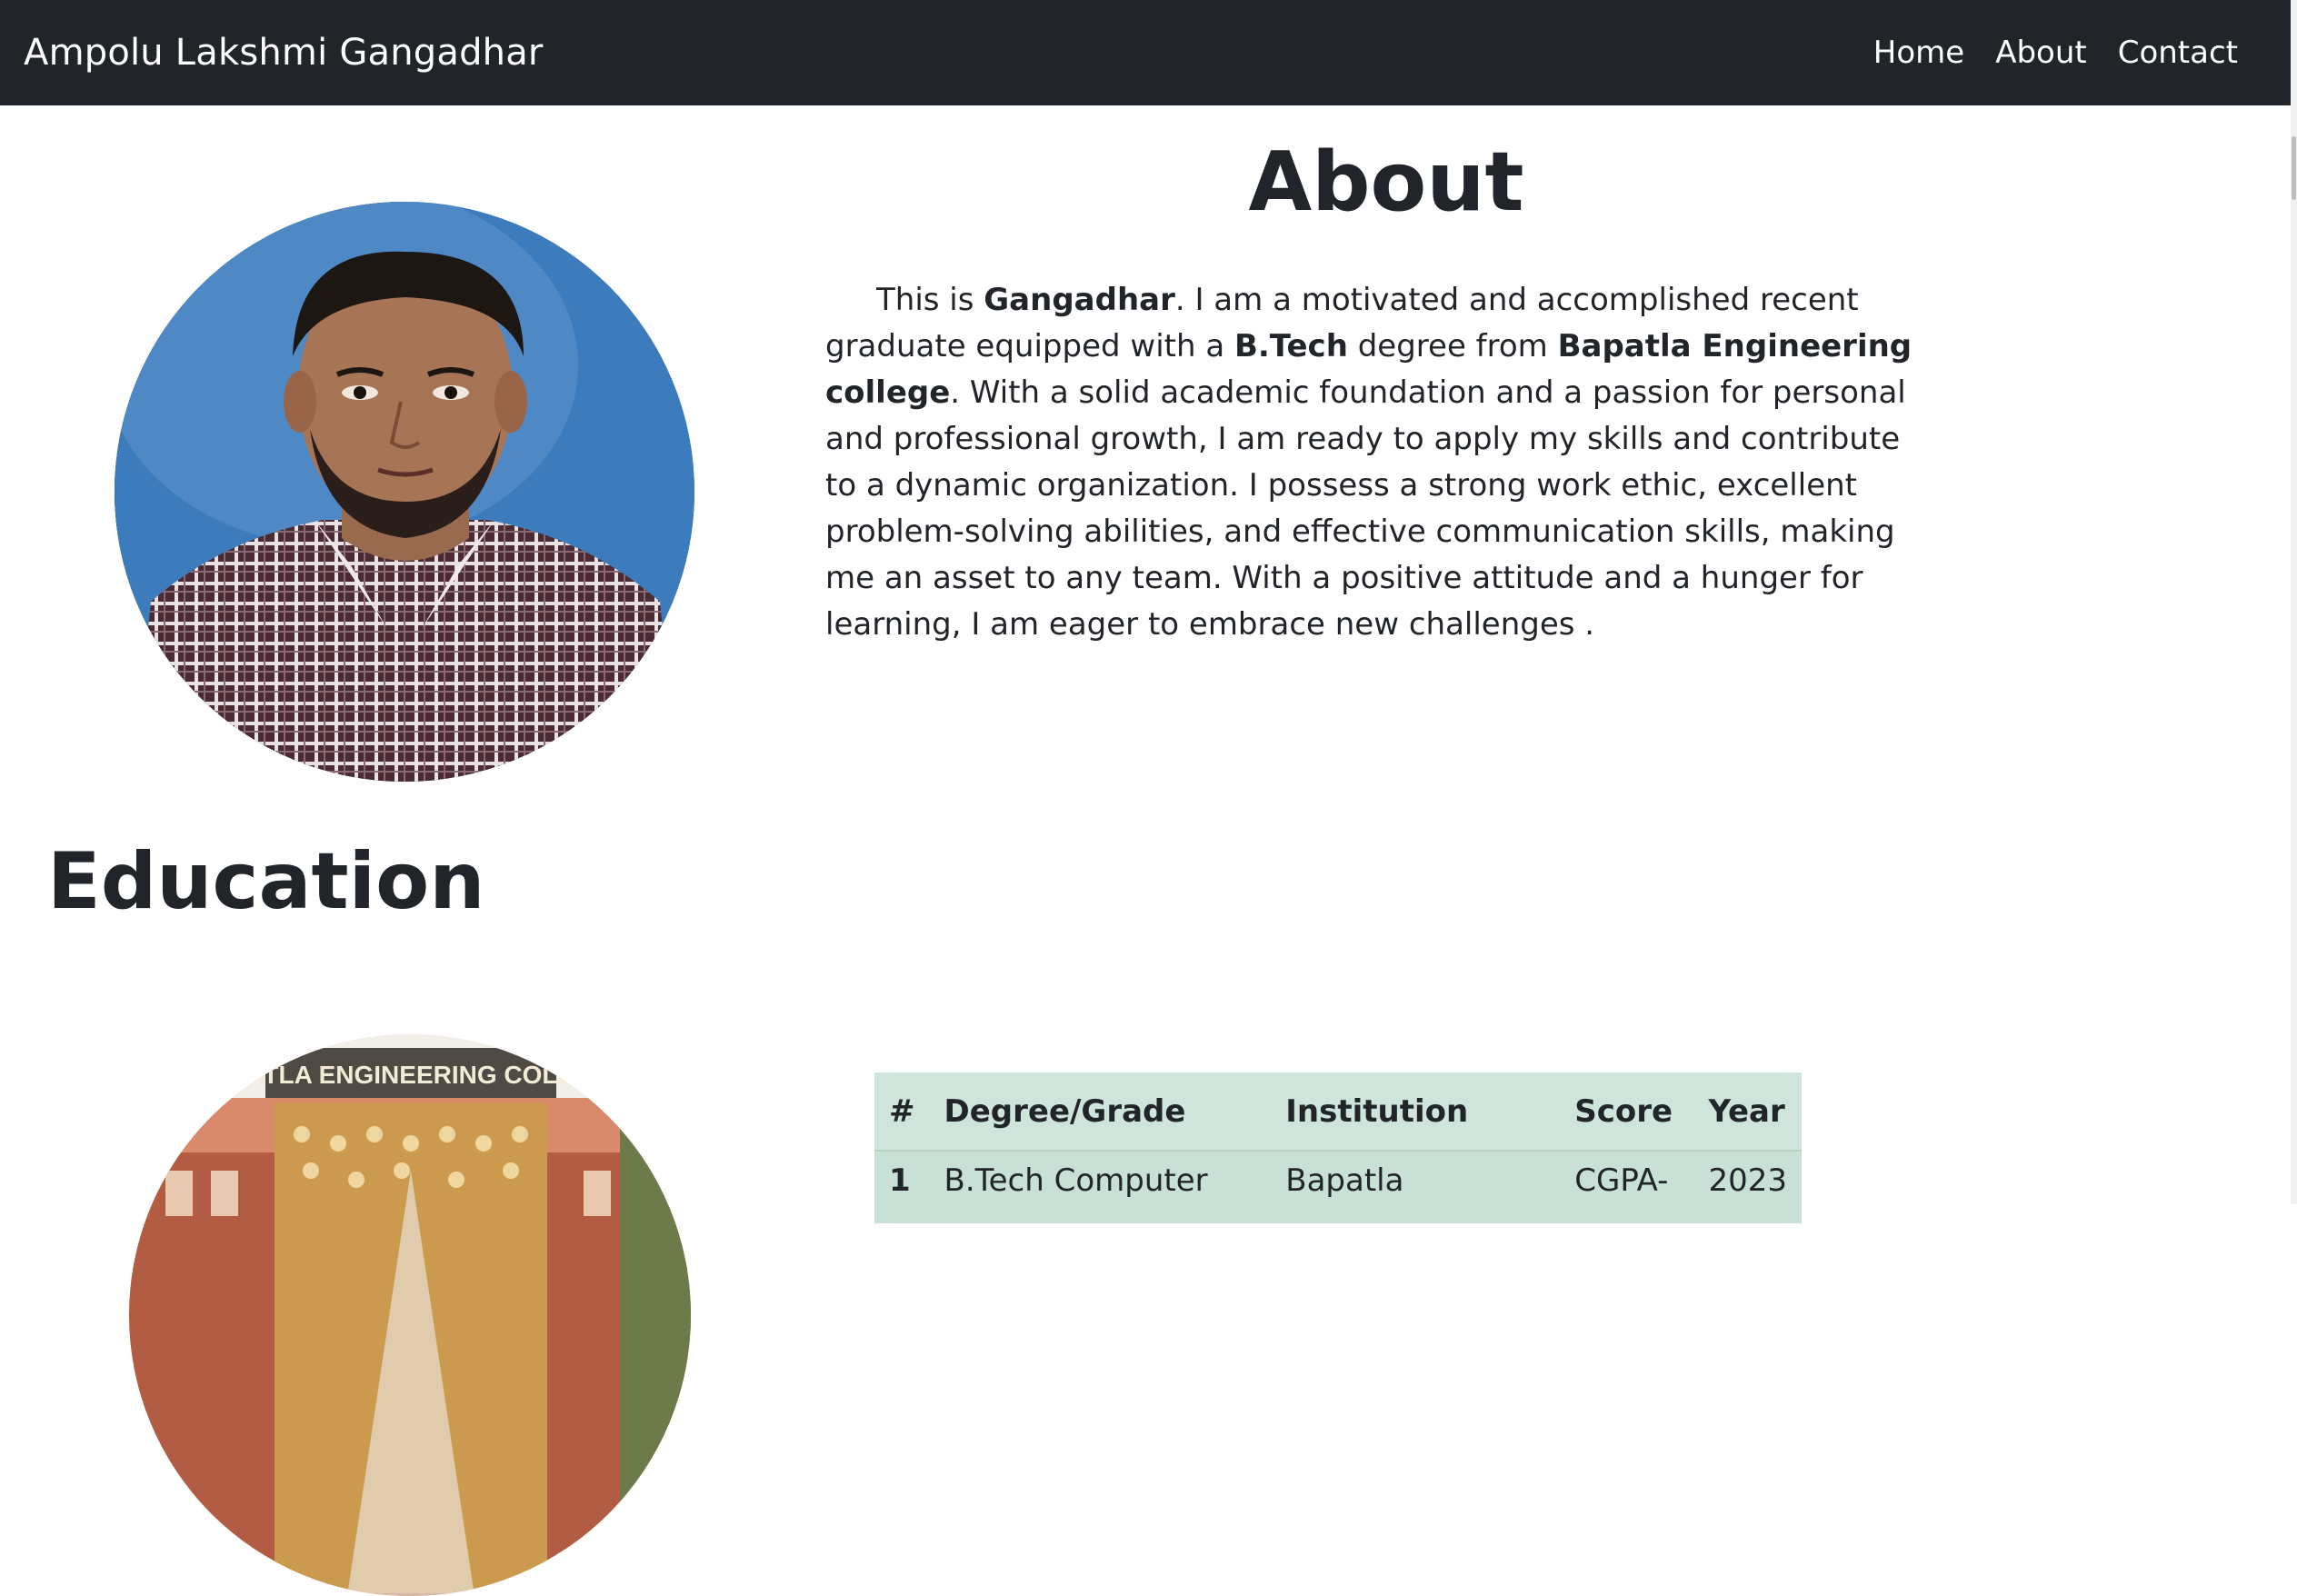 The image size is (2297, 1596). Describe the element at coordinates (1747, 1187) in the screenshot. I see `cell-year: 2023` at that location.